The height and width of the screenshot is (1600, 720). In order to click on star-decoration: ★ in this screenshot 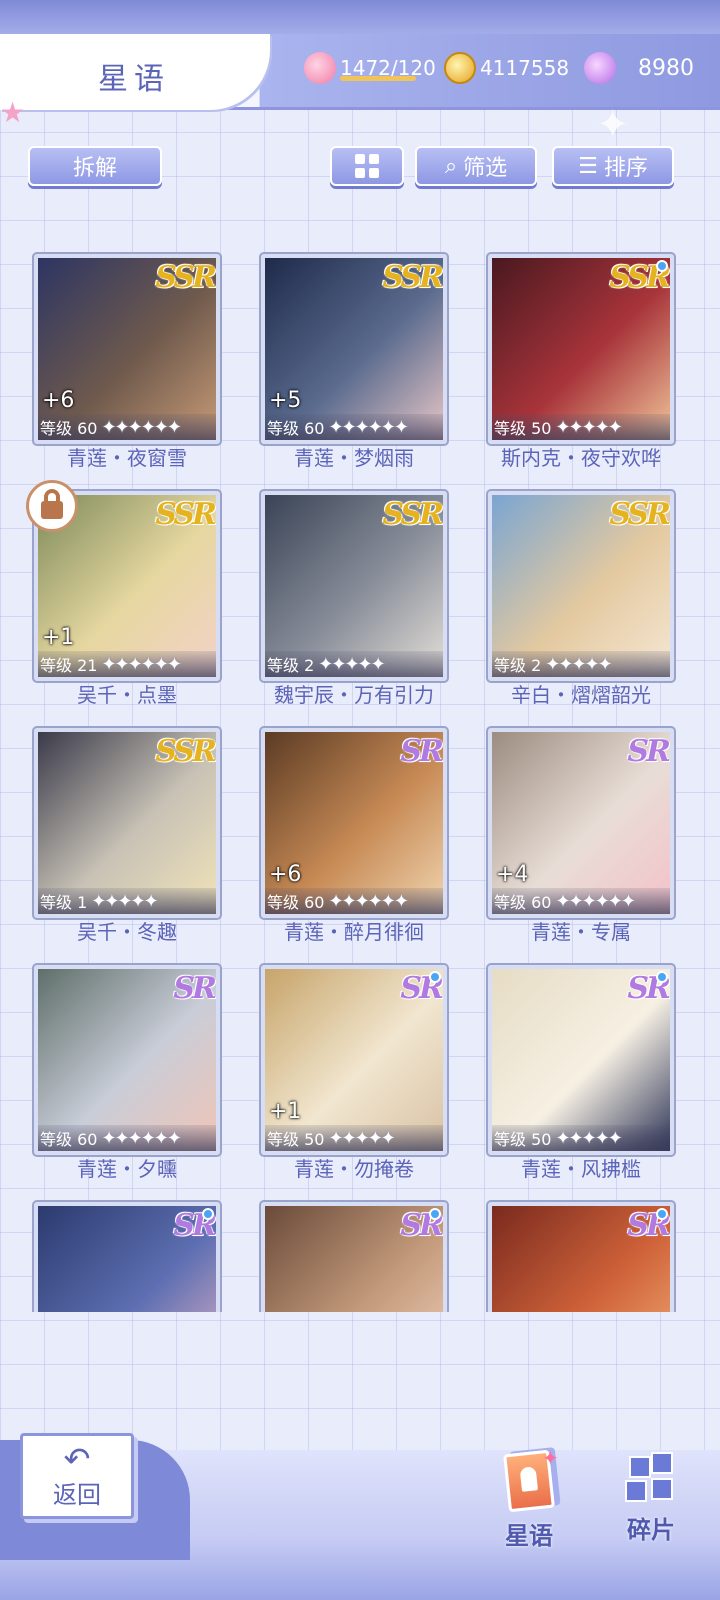, I will do `click(13, 112)`.